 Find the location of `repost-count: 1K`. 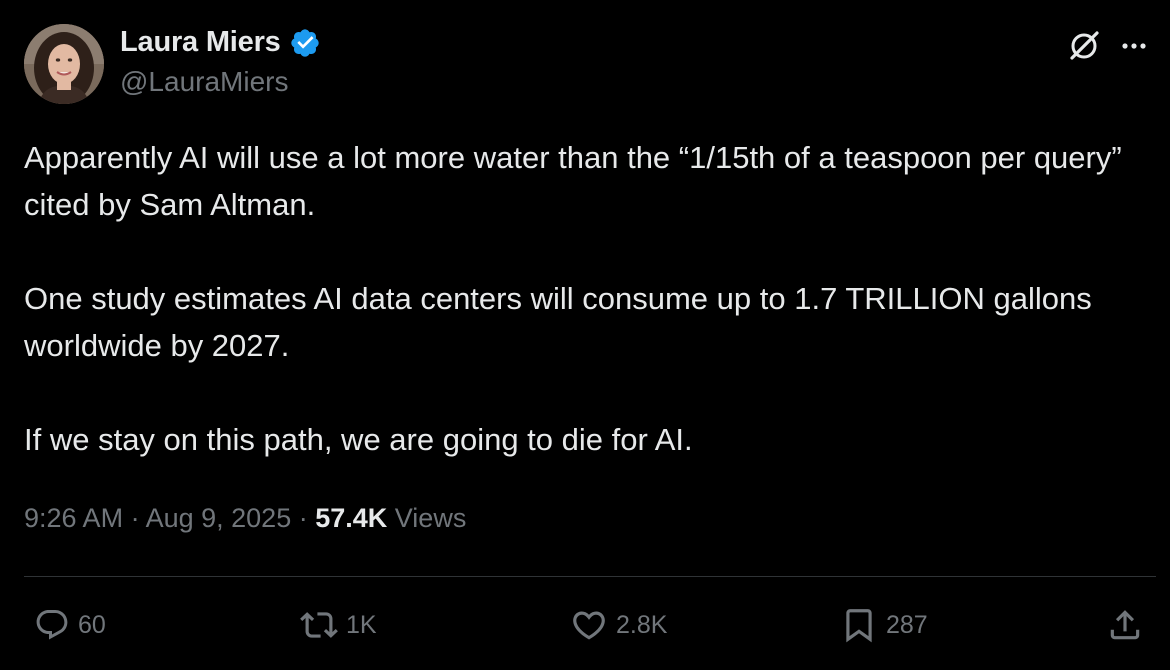

repost-count: 1K is located at coordinates (361, 624).